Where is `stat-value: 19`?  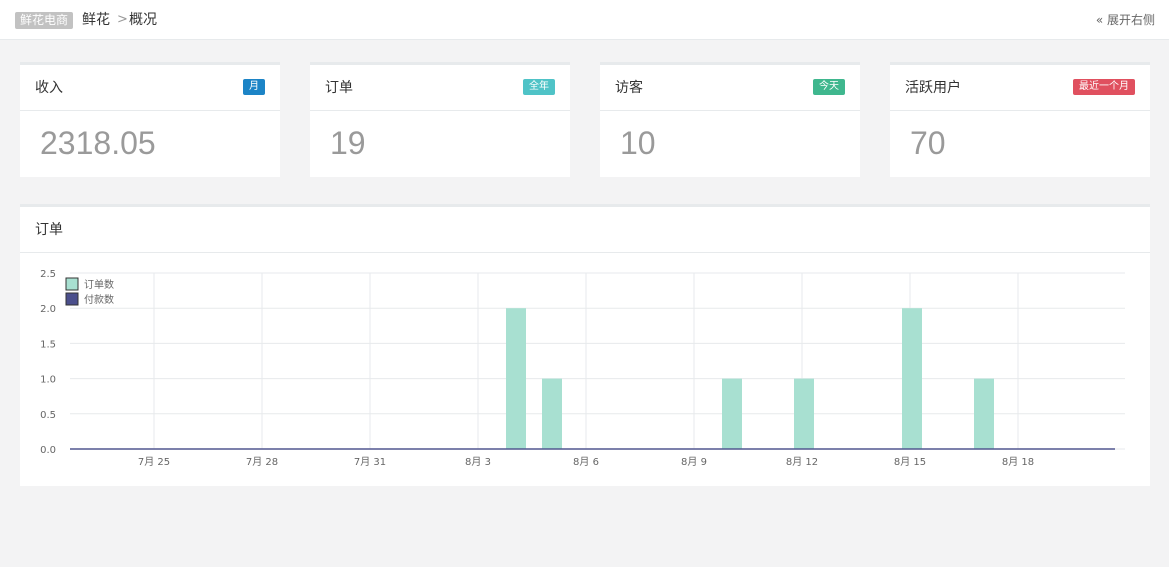 stat-value: 19 is located at coordinates (348, 143).